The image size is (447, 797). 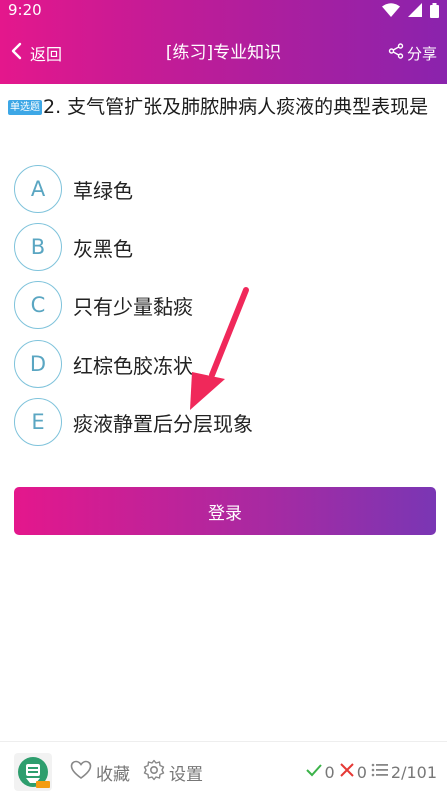 I want to click on wifi-icon, so click(x=391, y=10).